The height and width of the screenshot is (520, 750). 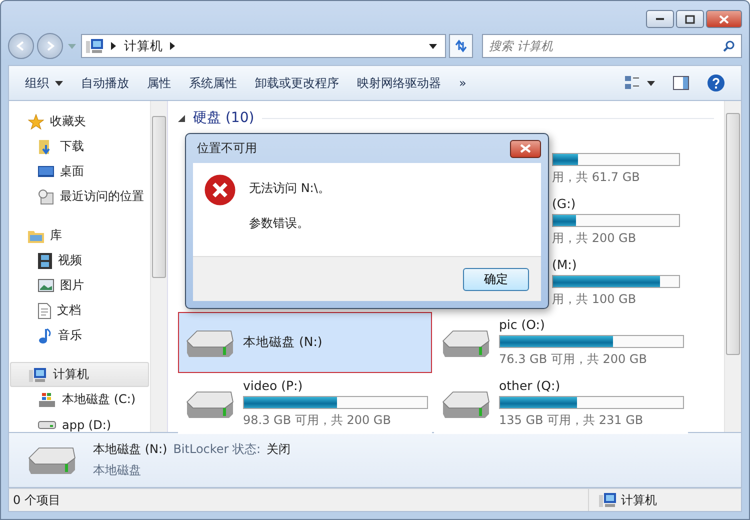 I want to click on system-drive-icon, so click(x=47, y=400).